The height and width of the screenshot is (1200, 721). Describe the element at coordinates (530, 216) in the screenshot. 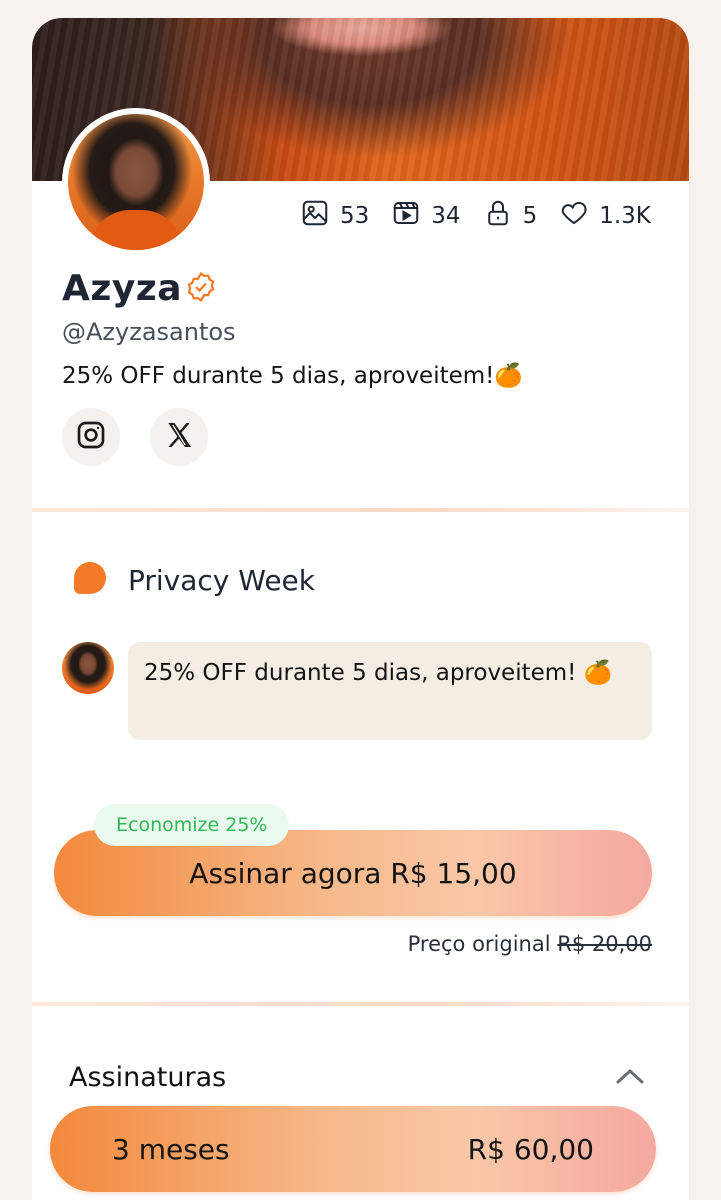

I see `locked-count: 5` at that location.